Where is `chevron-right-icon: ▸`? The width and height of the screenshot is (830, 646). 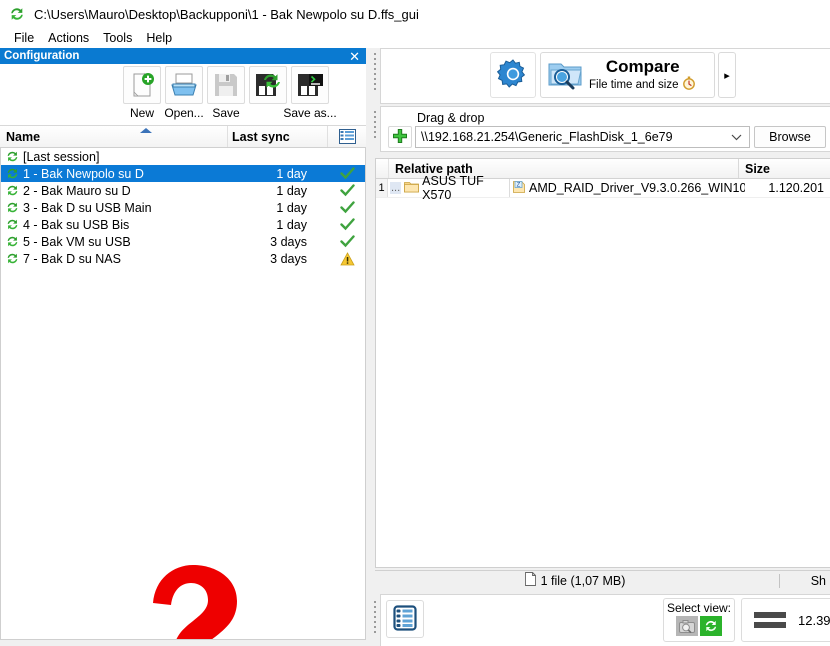 chevron-right-icon: ▸ is located at coordinates (727, 75).